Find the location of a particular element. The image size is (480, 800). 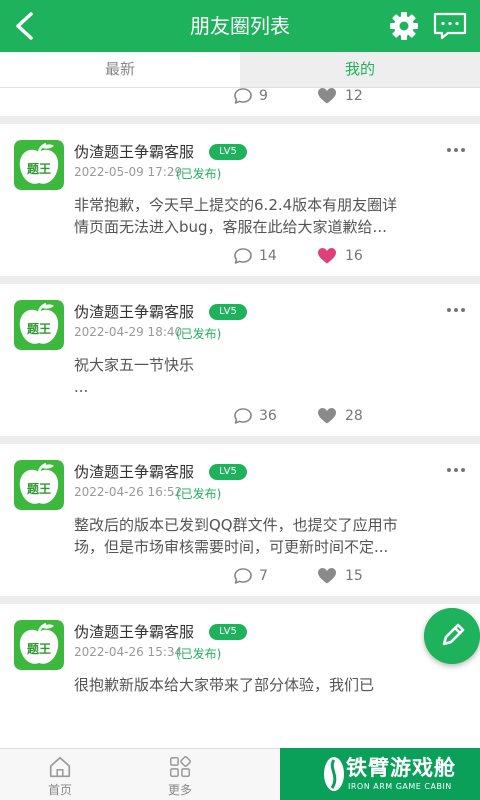

comment-count: 7 is located at coordinates (263, 576).